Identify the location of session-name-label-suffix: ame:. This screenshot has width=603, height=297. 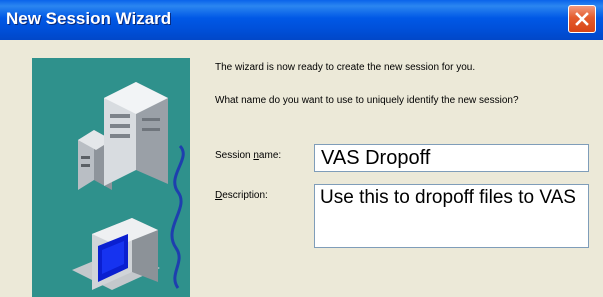
(270, 155).